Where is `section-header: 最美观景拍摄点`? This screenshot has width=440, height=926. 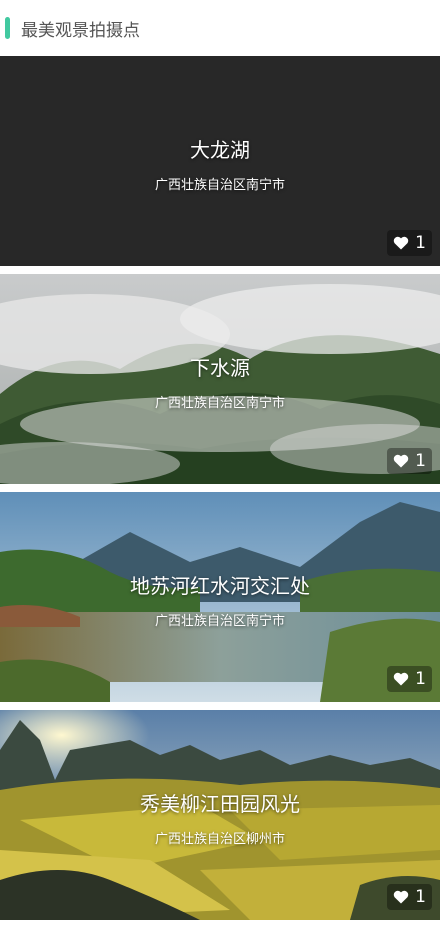
section-header: 最美观景拍摄点 is located at coordinates (220, 28).